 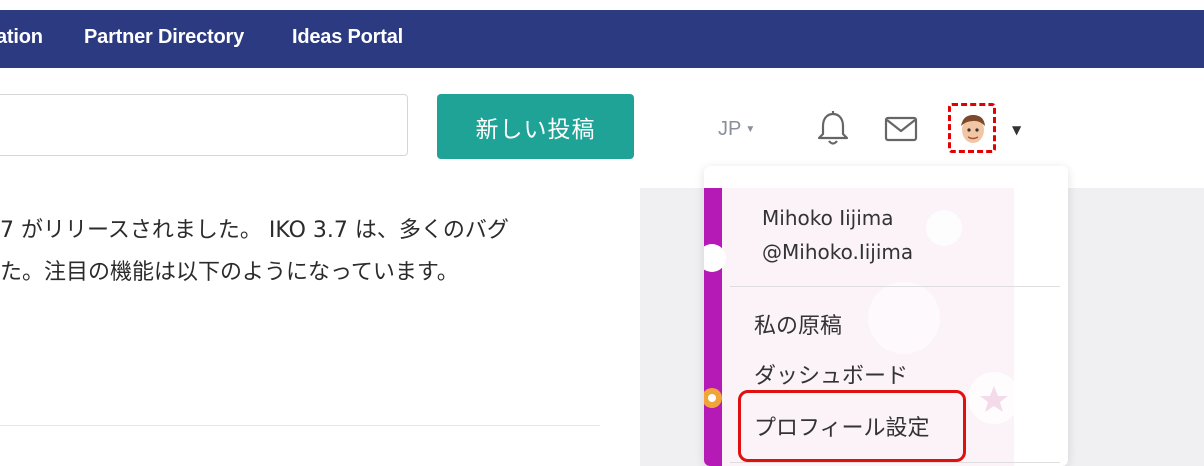 What do you see at coordinates (602, 5) in the screenshot?
I see `top-band` at bounding box center [602, 5].